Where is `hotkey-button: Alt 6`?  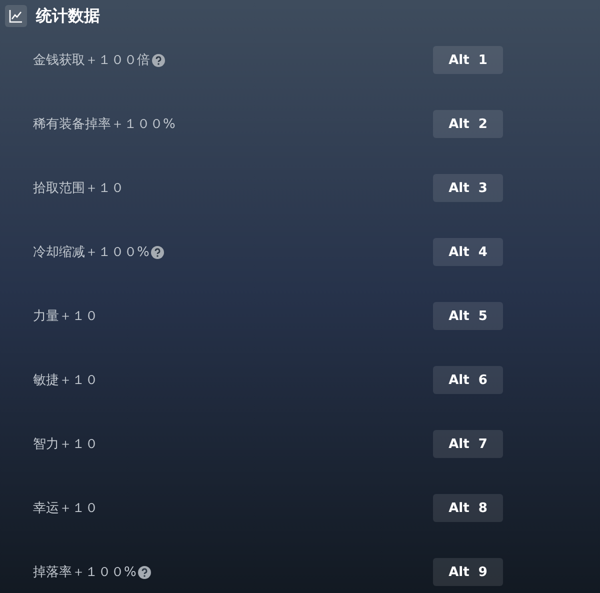 hotkey-button: Alt 6 is located at coordinates (468, 380).